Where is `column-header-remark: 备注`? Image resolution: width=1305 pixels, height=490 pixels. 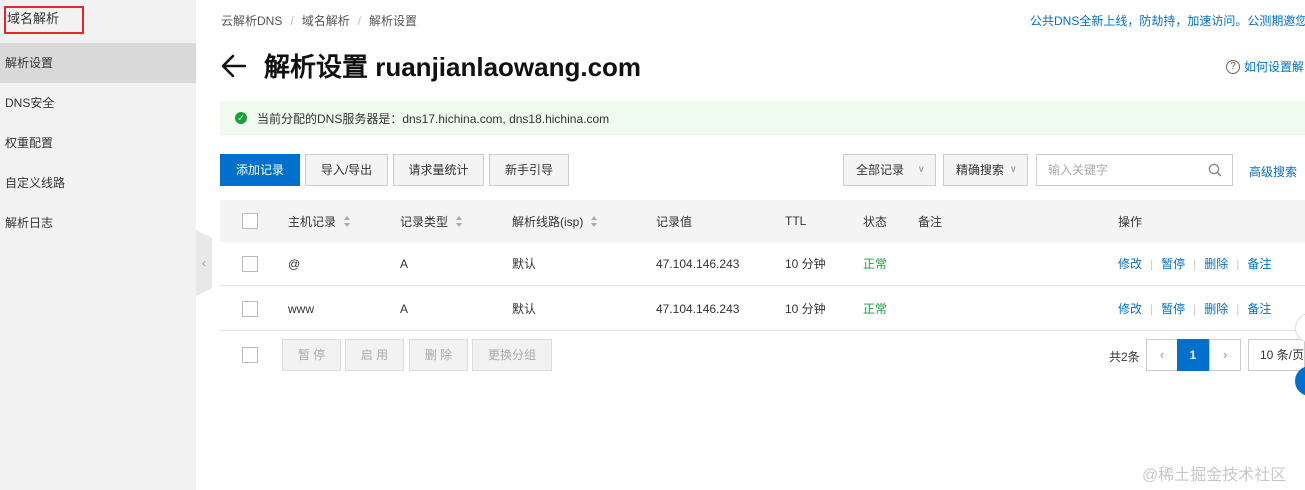
column-header-remark: 备注 is located at coordinates (930, 221).